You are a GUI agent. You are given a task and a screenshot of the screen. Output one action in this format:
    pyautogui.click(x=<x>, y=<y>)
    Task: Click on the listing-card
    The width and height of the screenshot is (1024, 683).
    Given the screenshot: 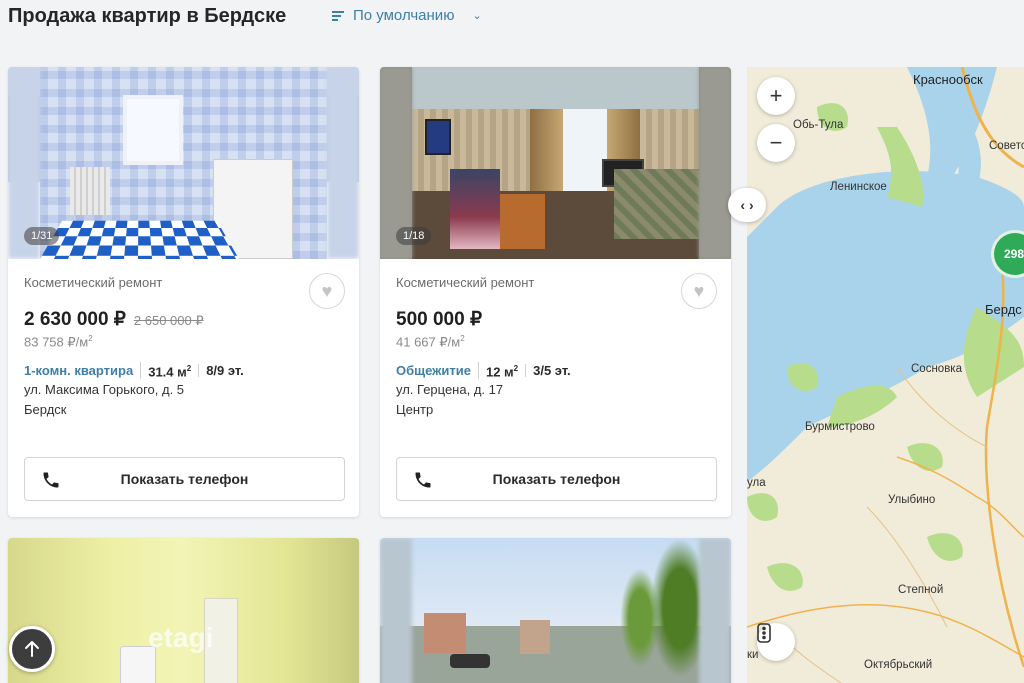 What is the action you would take?
    pyautogui.click(x=555, y=610)
    